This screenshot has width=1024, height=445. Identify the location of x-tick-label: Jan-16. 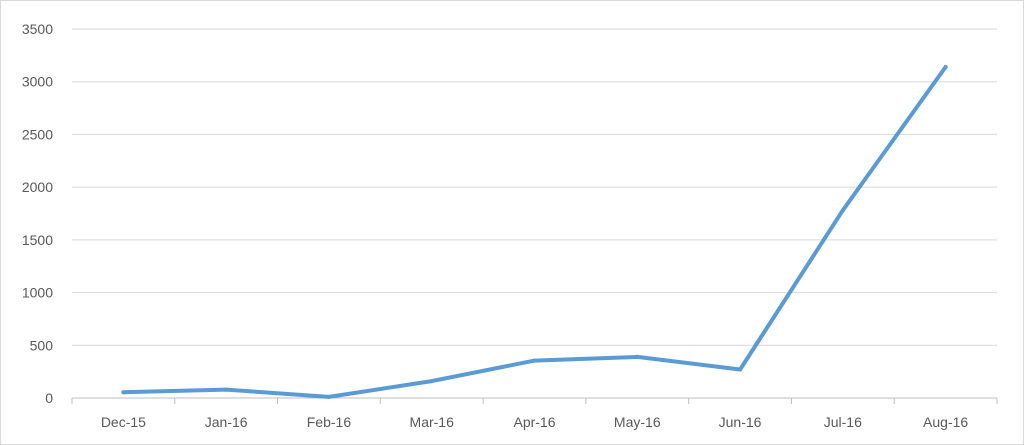
(226, 422).